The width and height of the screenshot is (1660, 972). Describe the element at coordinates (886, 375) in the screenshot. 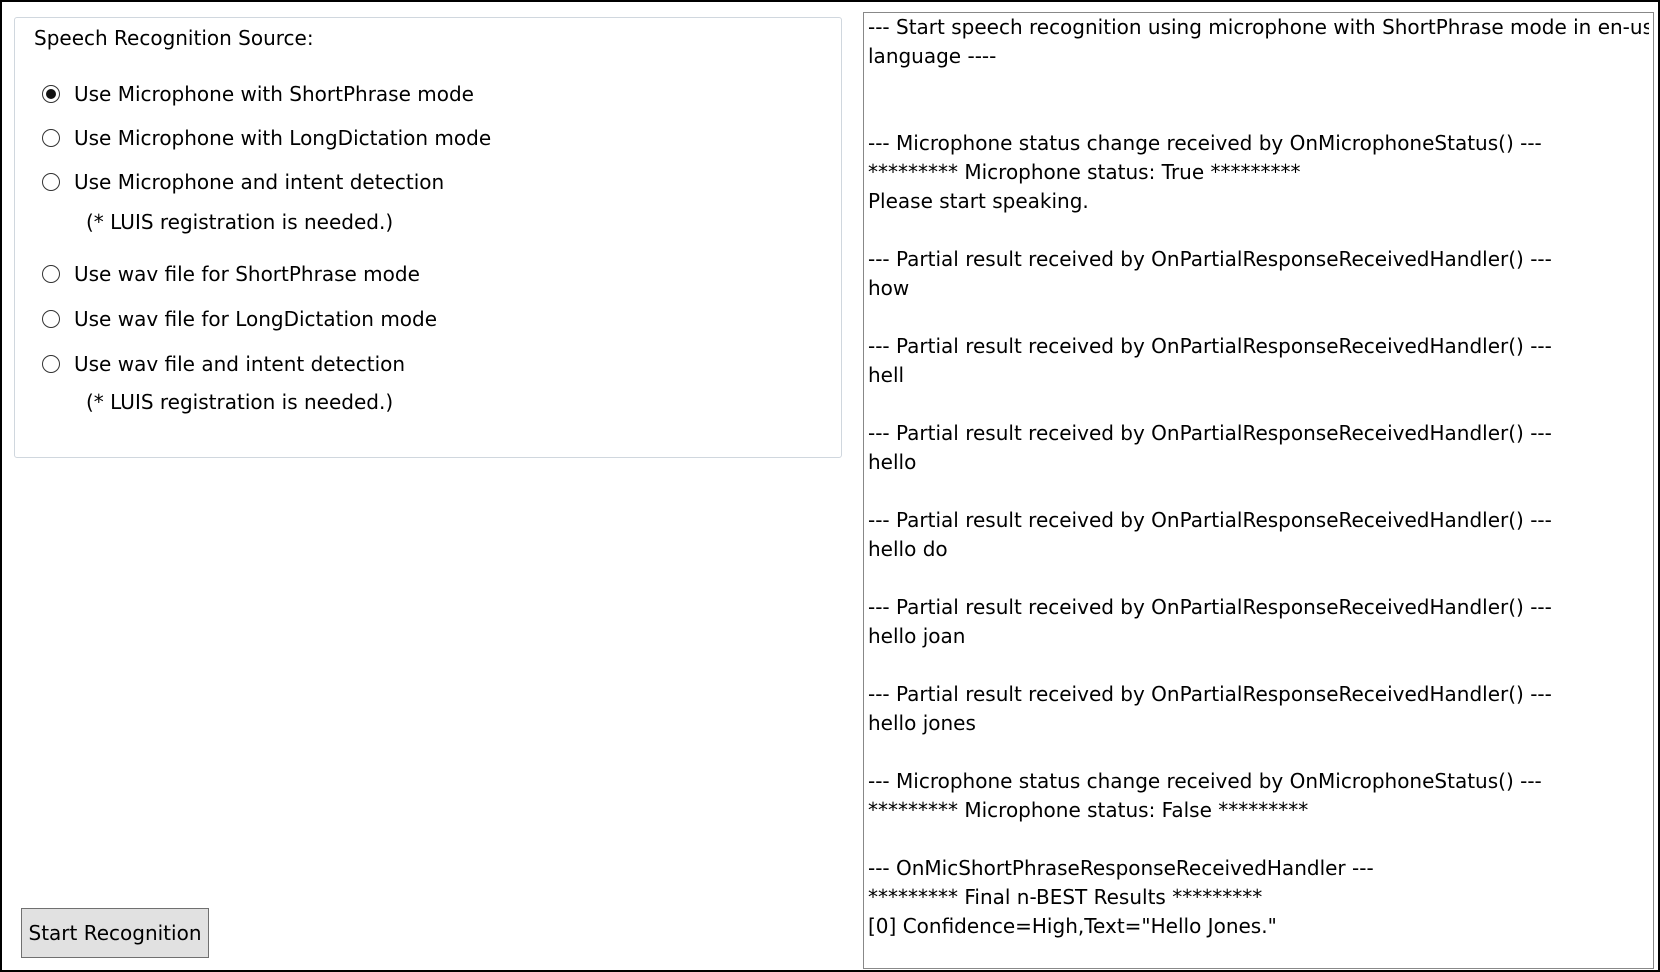

I see `log-line: hell` at that location.